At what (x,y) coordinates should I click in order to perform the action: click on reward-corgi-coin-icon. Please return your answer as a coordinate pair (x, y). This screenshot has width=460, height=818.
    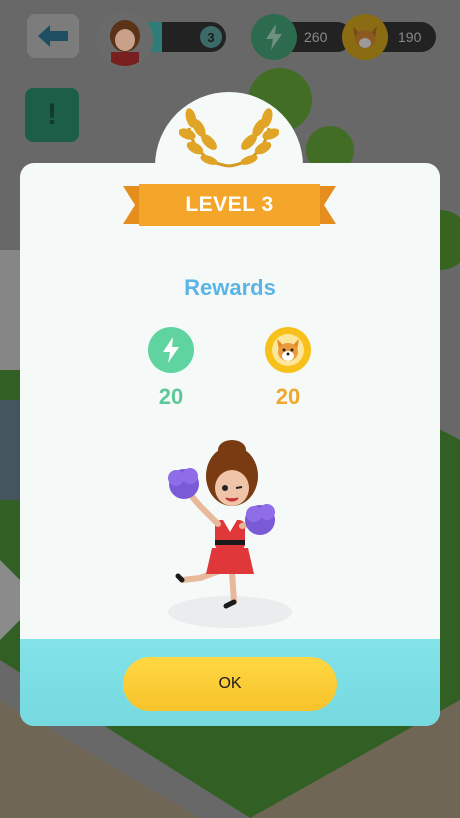
    Looking at the image, I should click on (288, 350).